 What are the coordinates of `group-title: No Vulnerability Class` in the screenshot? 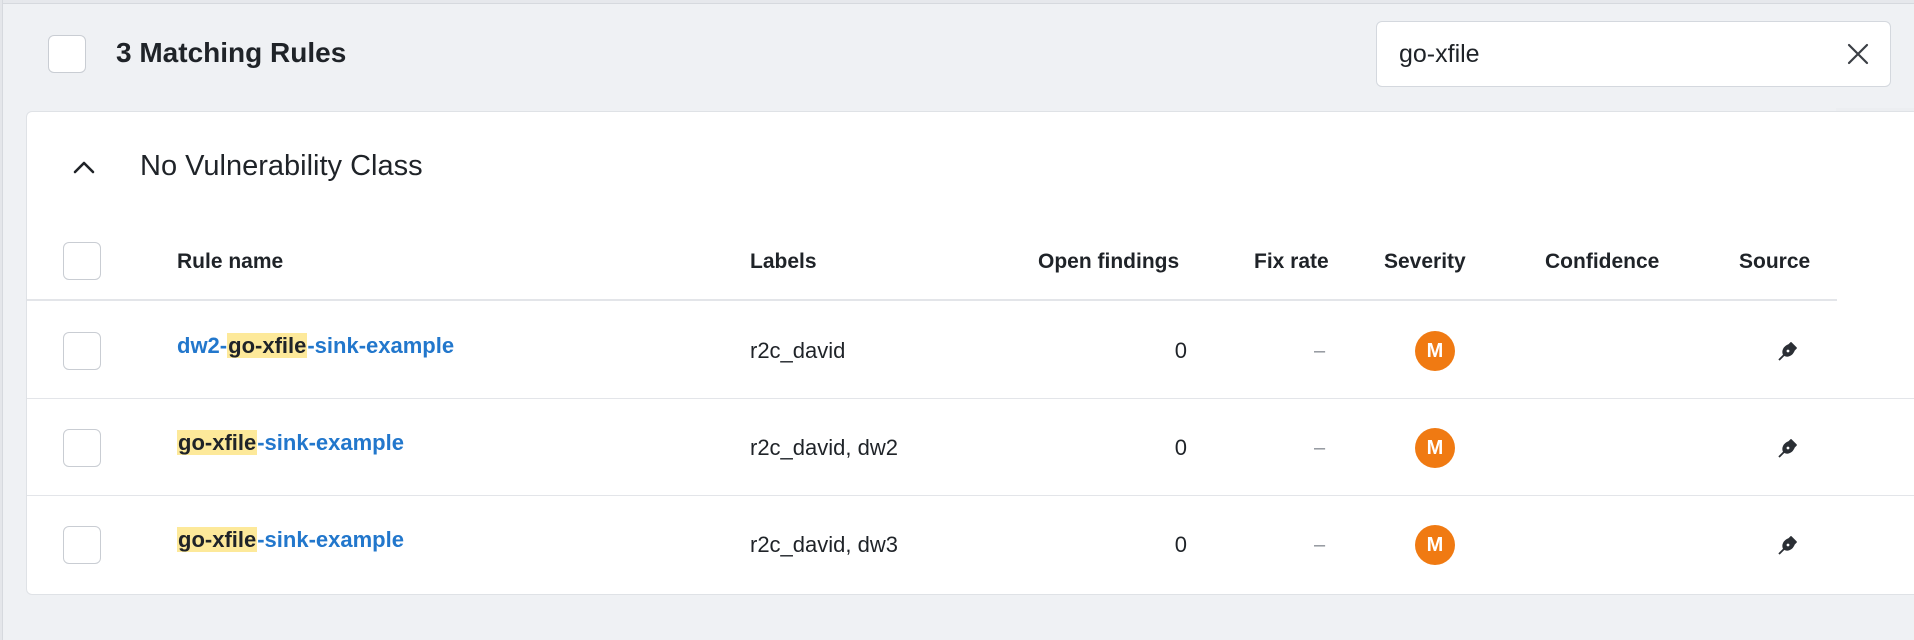 It's located at (281, 166).